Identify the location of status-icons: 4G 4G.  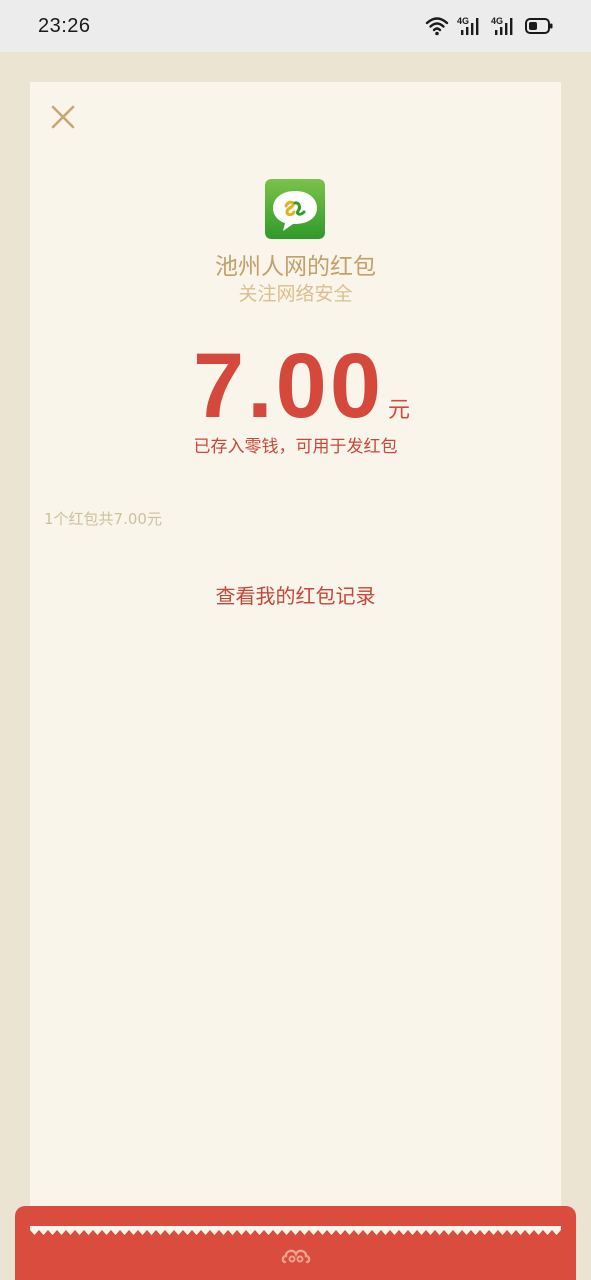
(489, 26).